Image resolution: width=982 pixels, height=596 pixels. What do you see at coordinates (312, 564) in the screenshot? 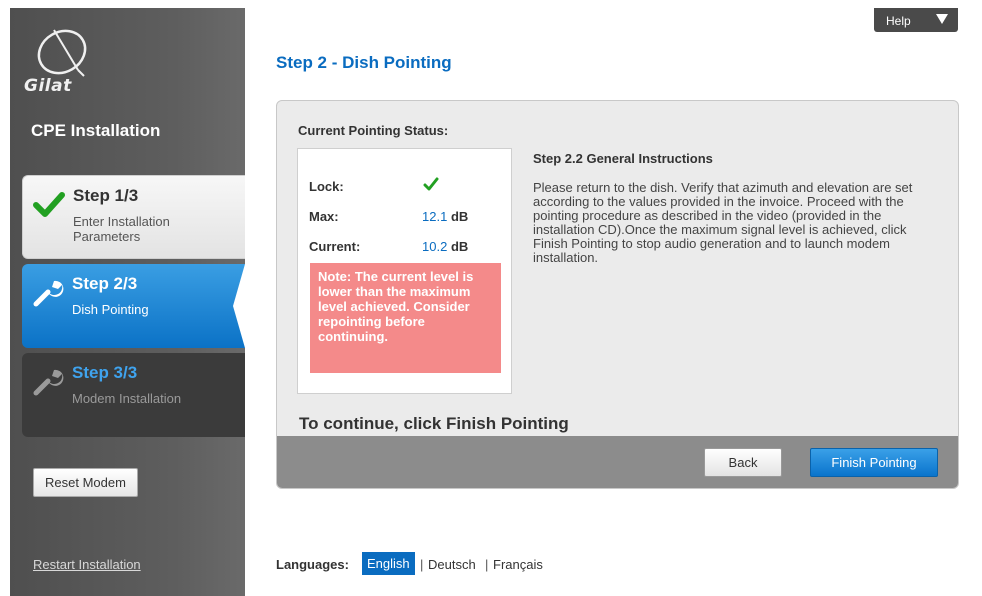
I see `languages-label: Languages:` at bounding box center [312, 564].